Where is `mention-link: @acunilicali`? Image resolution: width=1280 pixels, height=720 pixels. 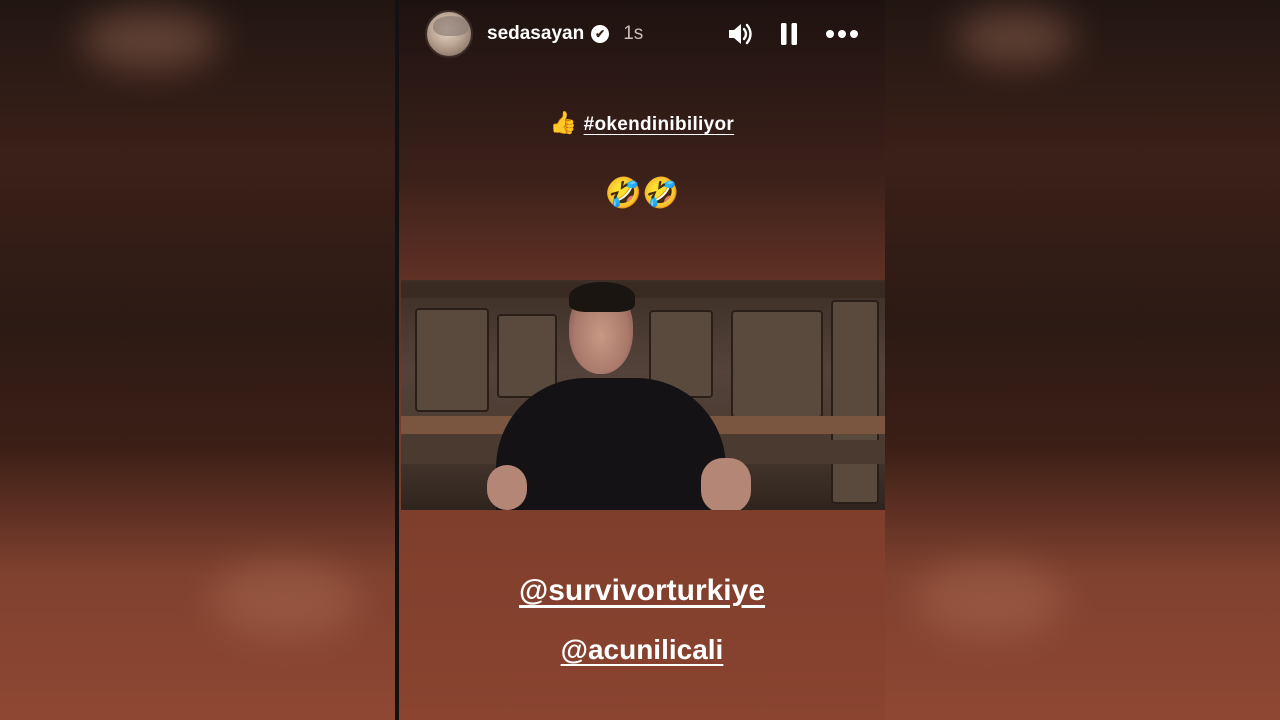 mention-link: @acunilicali is located at coordinates (642, 650).